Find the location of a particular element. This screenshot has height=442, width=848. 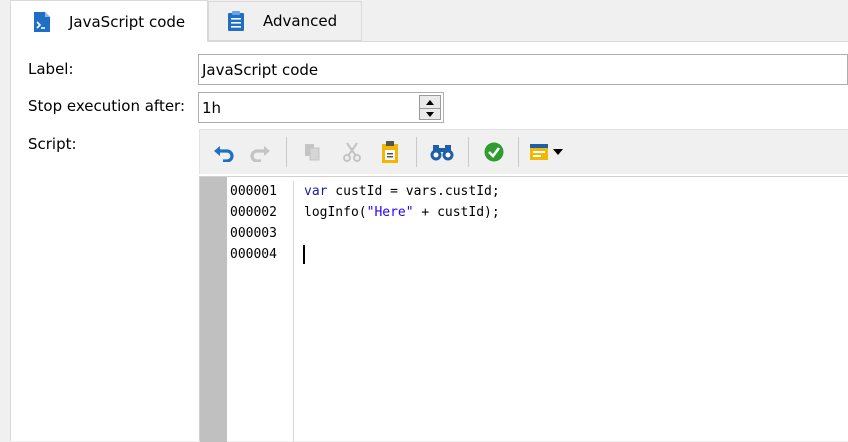

script-toolbar is located at coordinates (523, 151).